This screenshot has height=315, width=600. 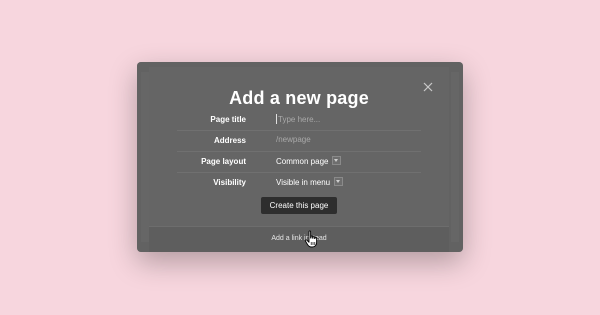 What do you see at coordinates (299, 205) in the screenshot?
I see `create-page-button: Create this page` at bounding box center [299, 205].